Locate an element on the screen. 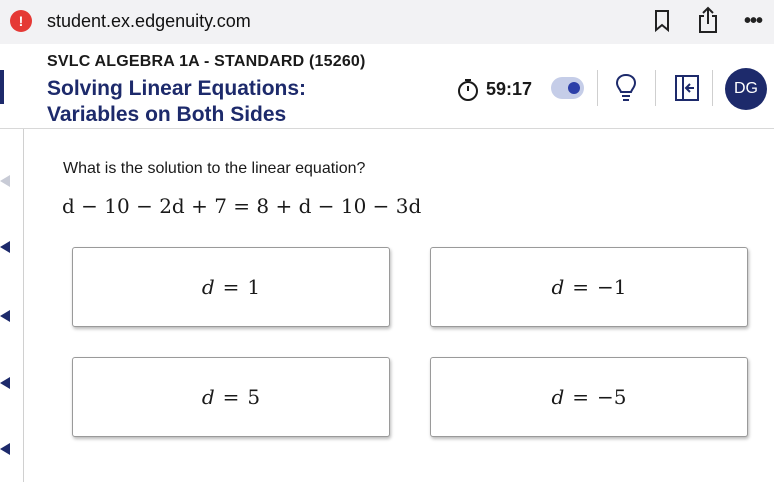  choice-value: −1 is located at coordinates (612, 287).